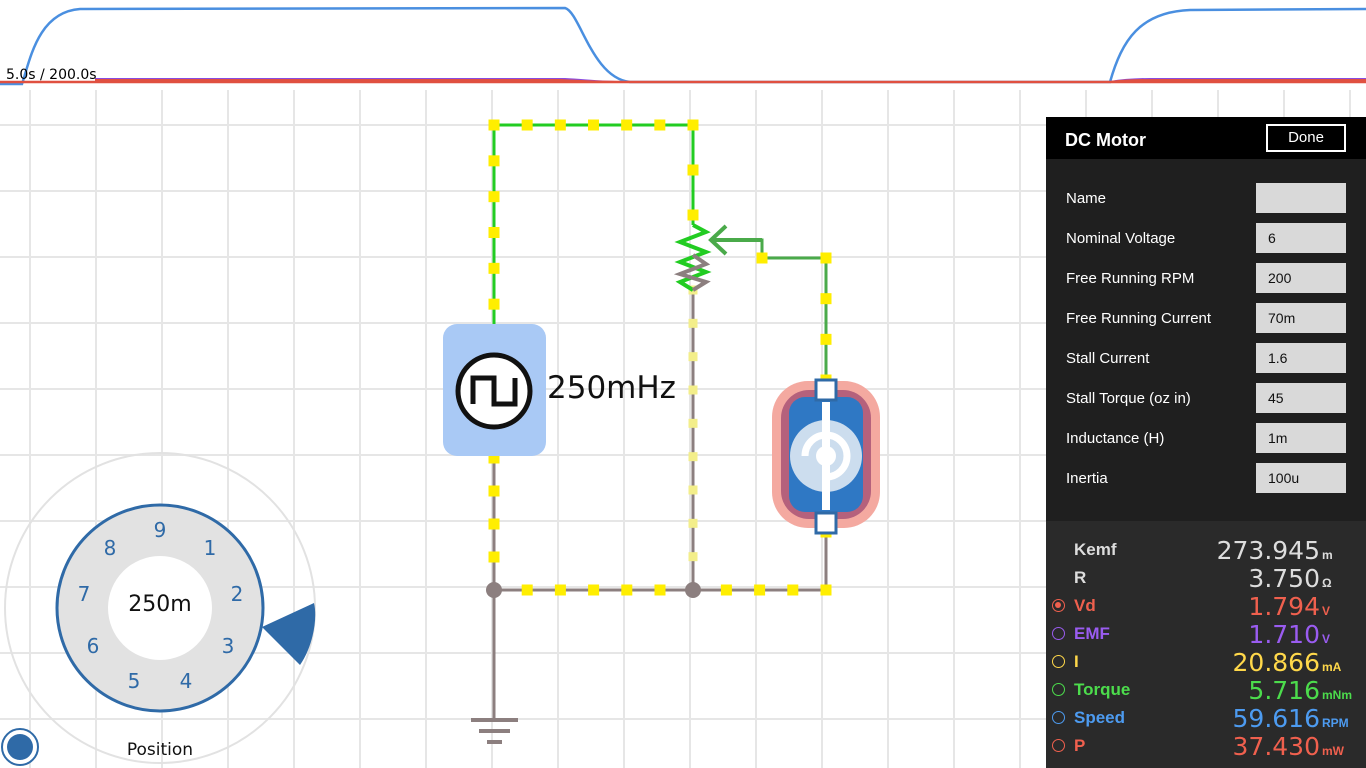 The width and height of the screenshot is (1366, 768). Describe the element at coordinates (1268, 550) in the screenshot. I see `readout-value: 273.945` at that location.